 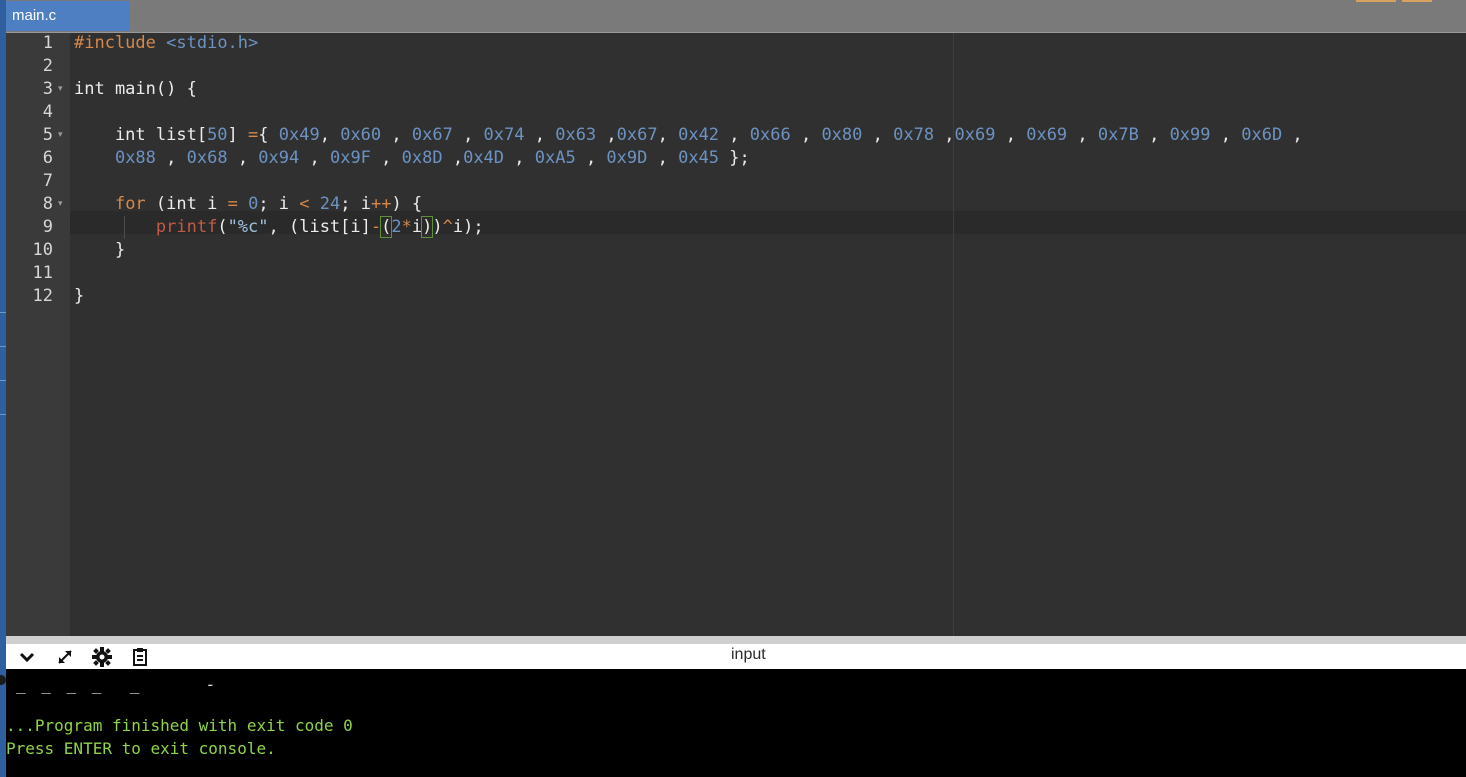 I want to click on code-token: i);, so click(x=468, y=227).